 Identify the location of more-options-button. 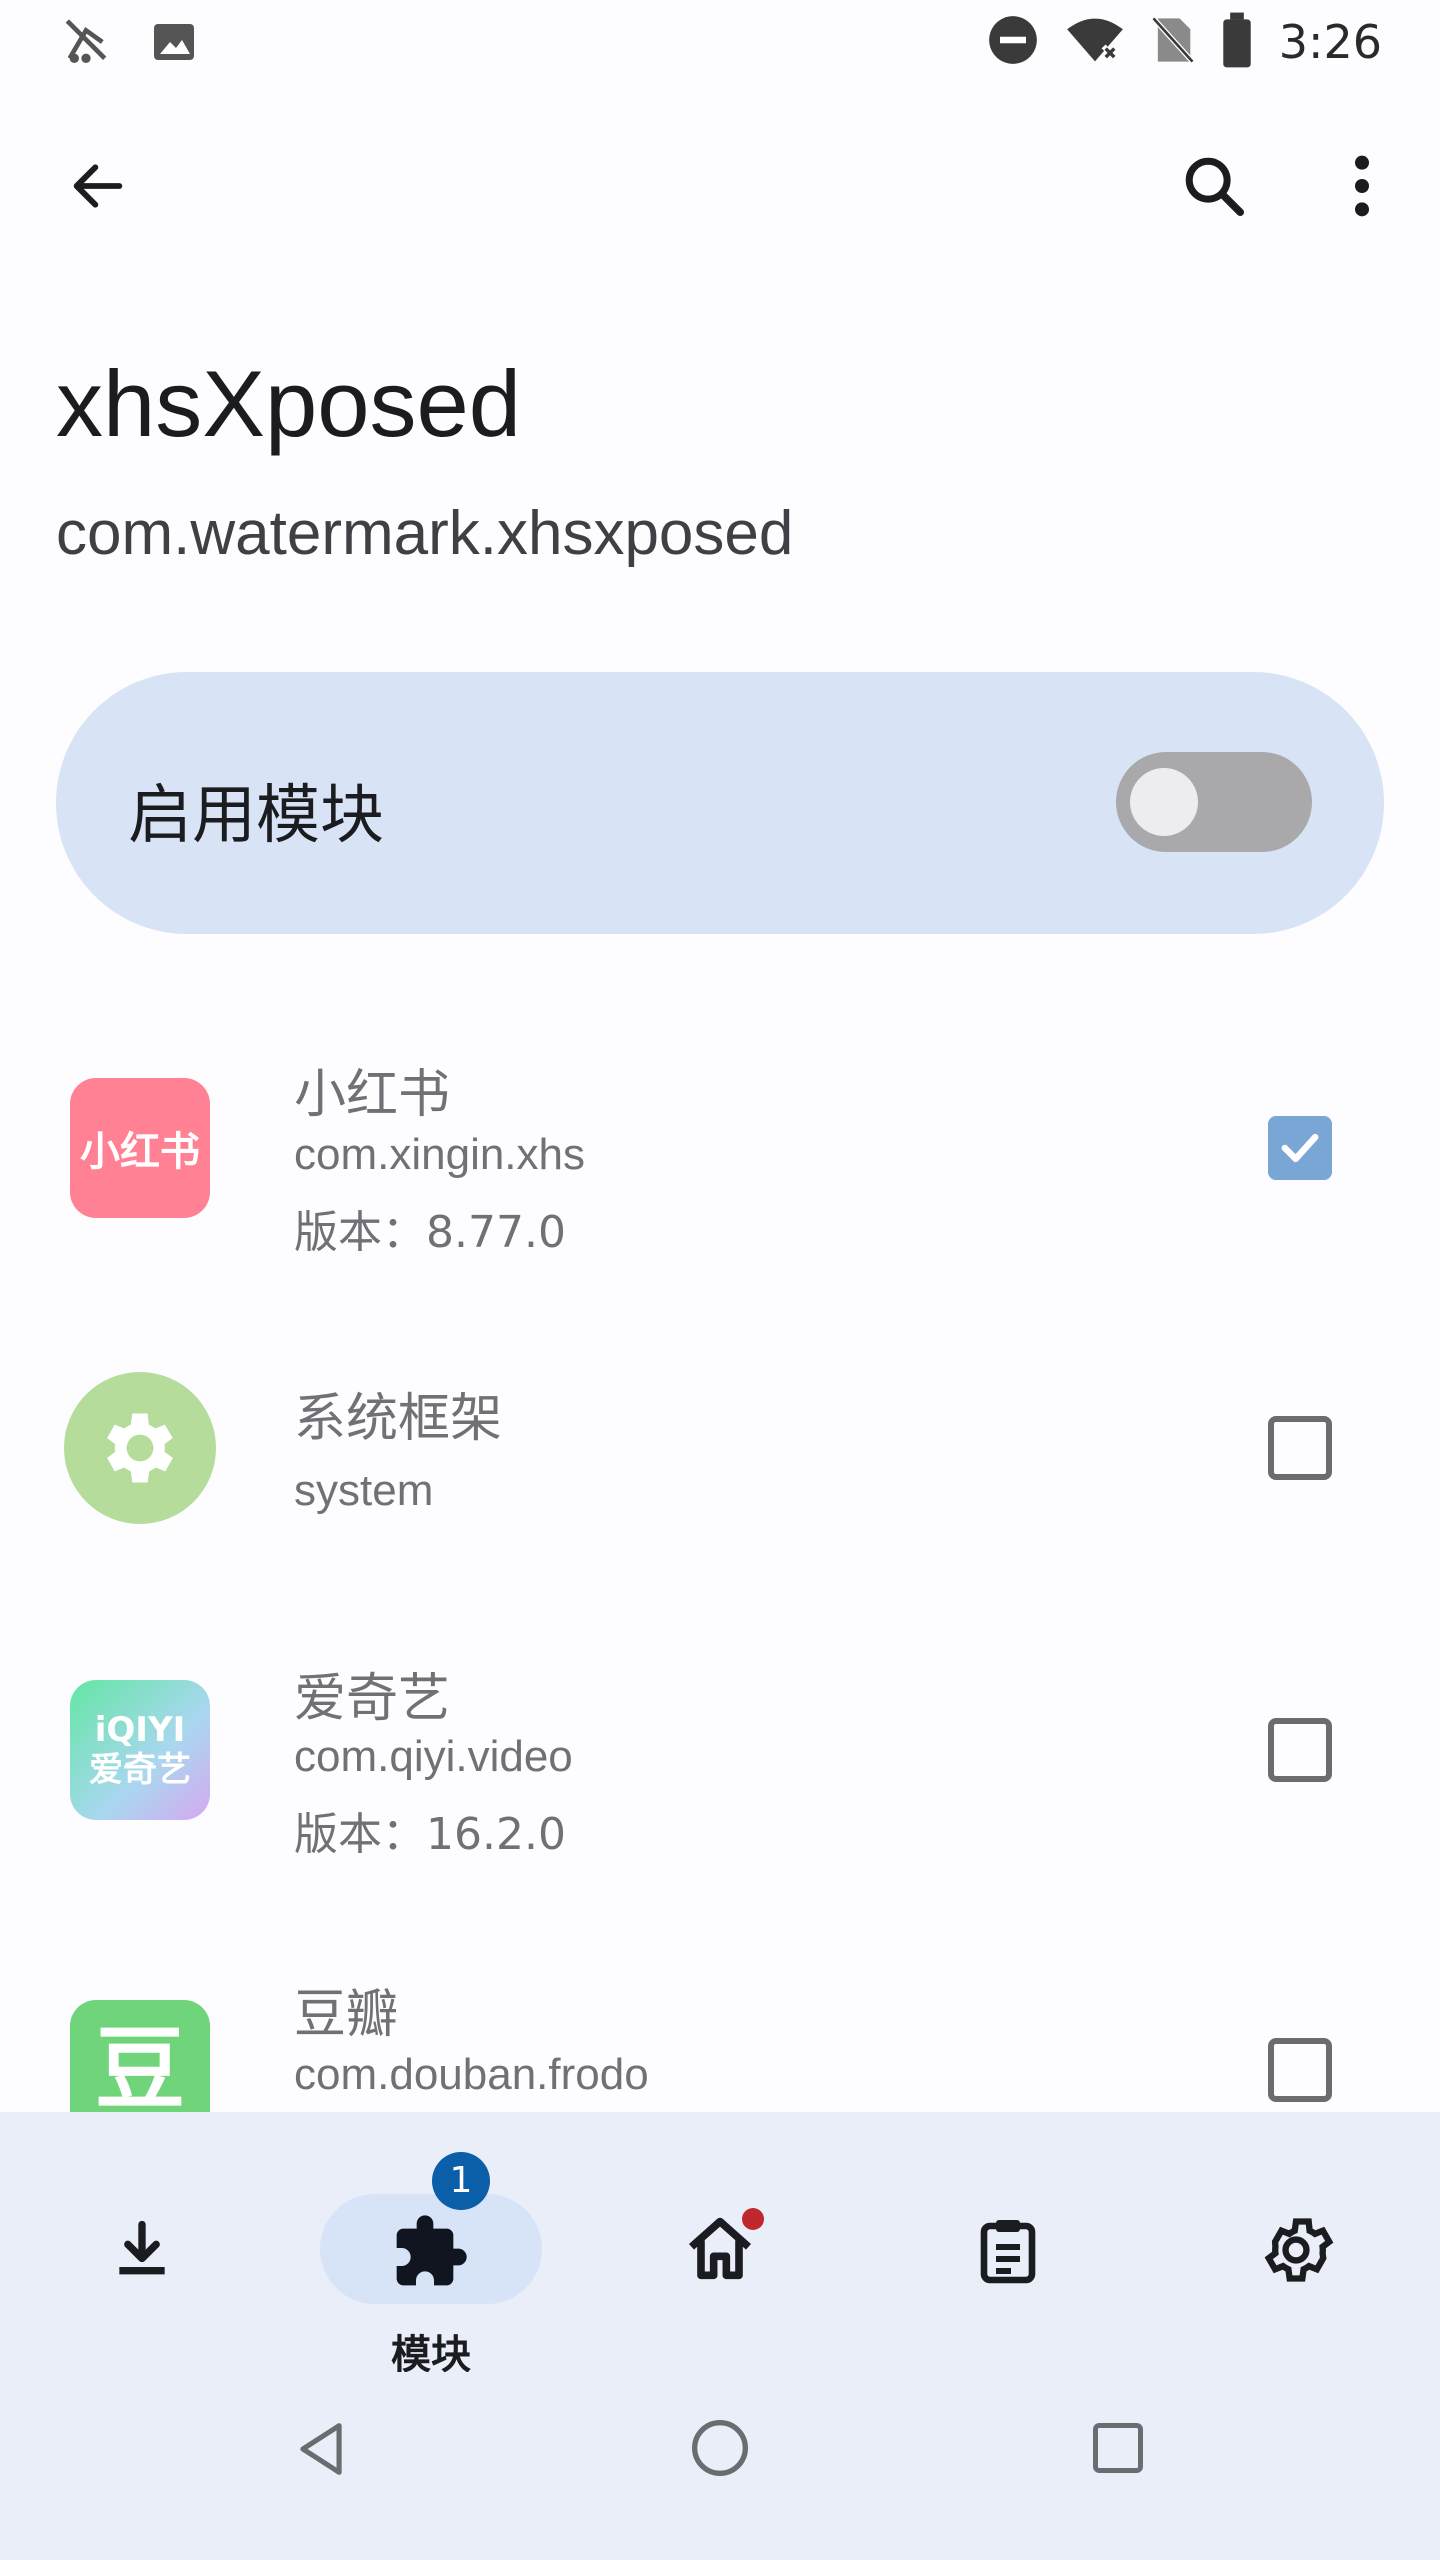
(1362, 188).